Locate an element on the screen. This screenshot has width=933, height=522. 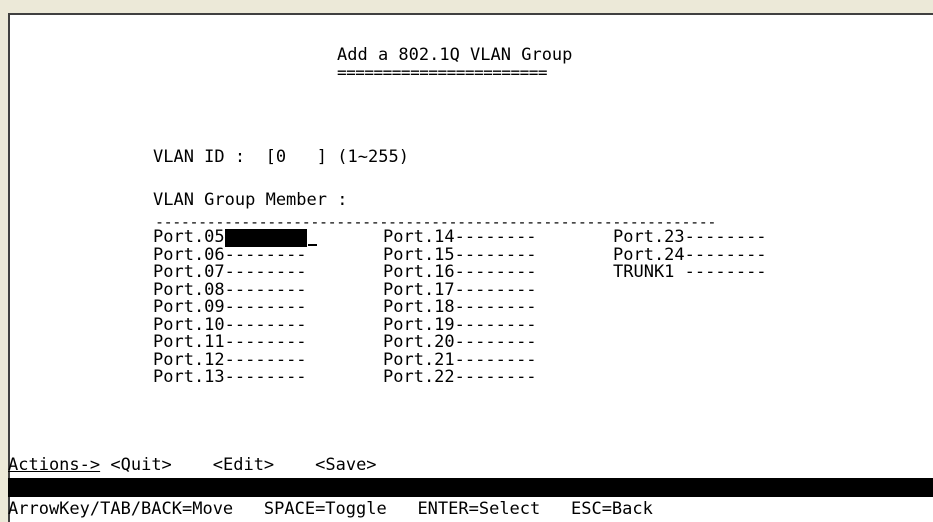
port-label: Port.11 is located at coordinates (189, 342).